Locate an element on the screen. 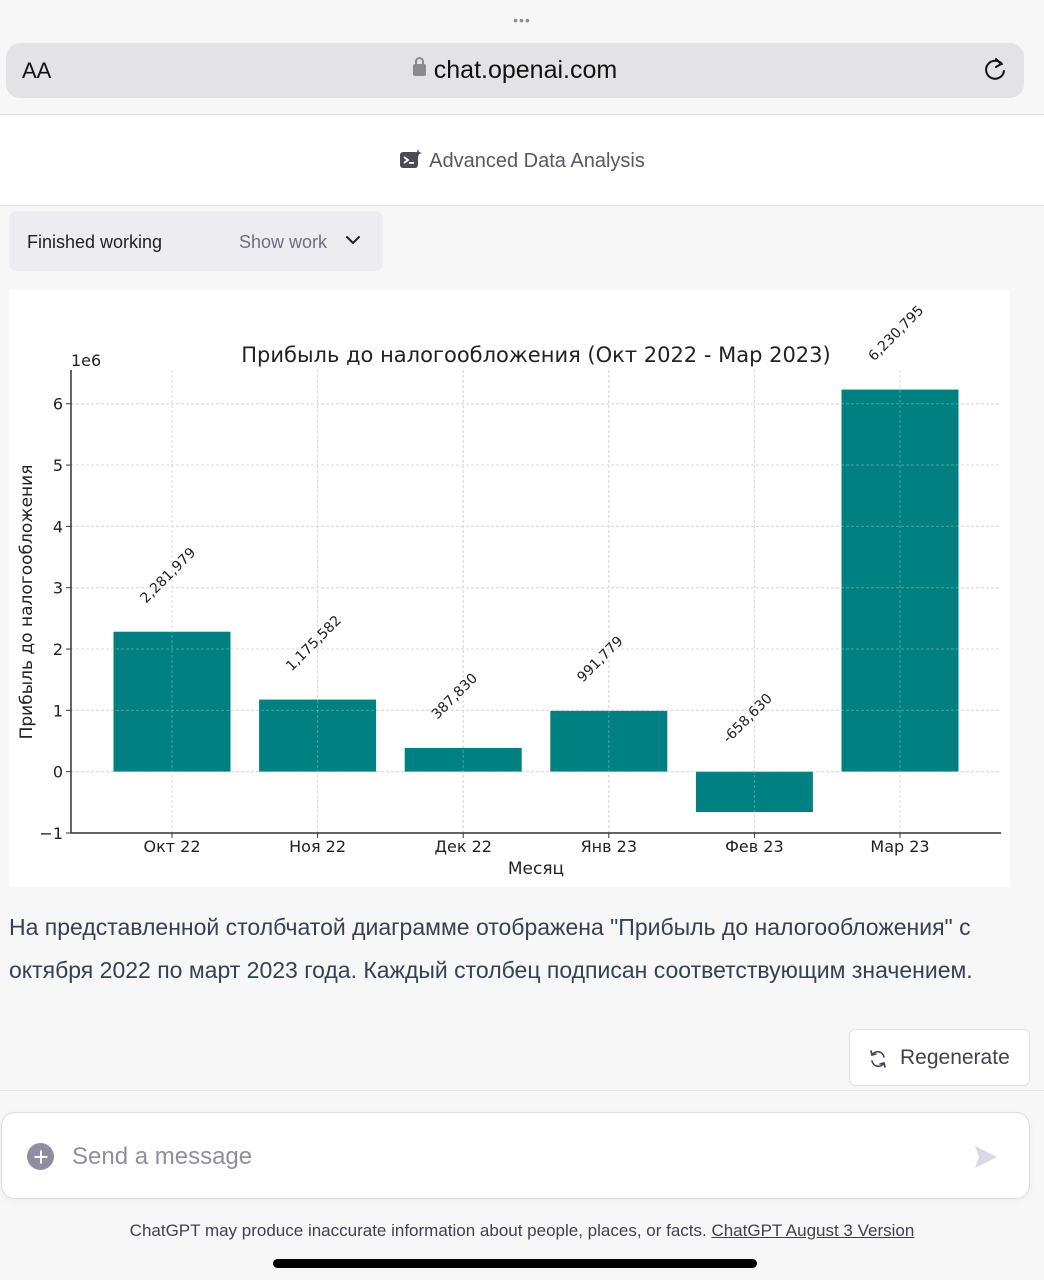 The height and width of the screenshot is (1280, 1044). data-label: 387,830 is located at coordinates (455, 696).